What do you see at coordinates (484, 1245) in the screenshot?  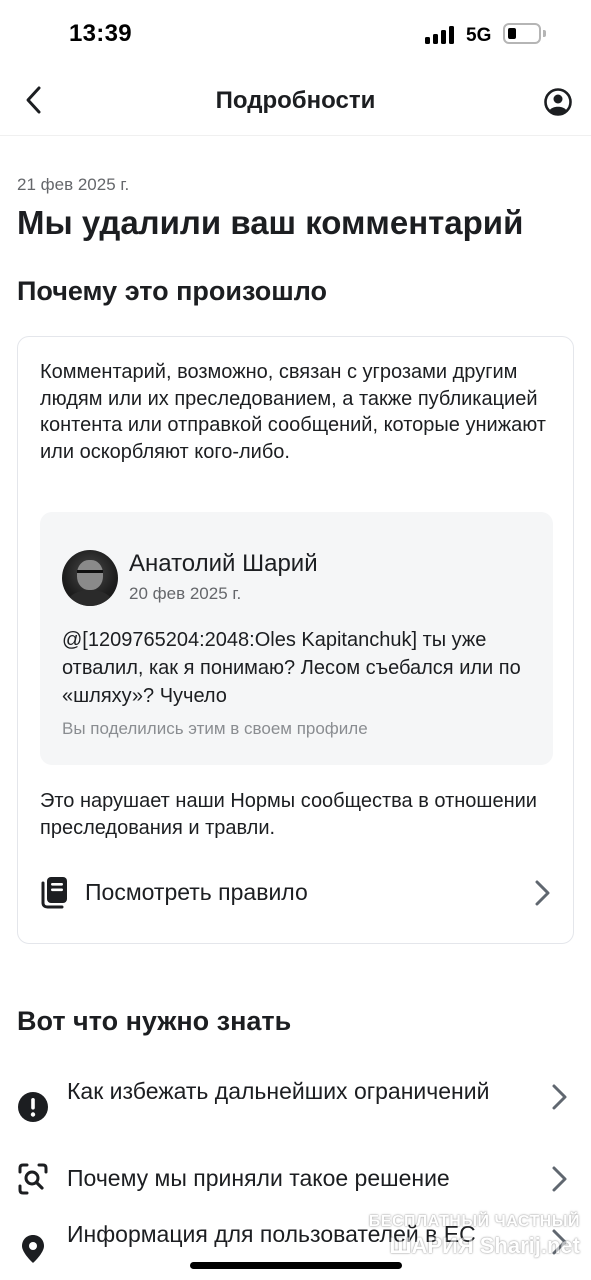 I see `watermark-line2: ШАРИЯ Sharij.net` at bounding box center [484, 1245].